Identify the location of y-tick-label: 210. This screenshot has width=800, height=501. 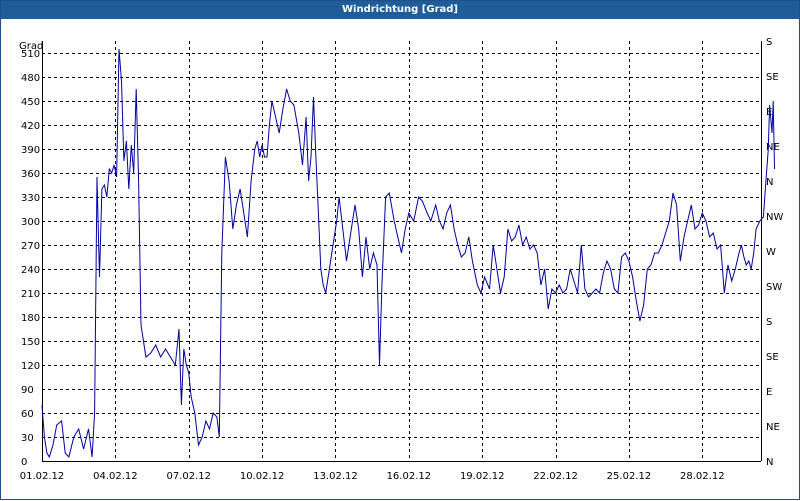
(30, 294).